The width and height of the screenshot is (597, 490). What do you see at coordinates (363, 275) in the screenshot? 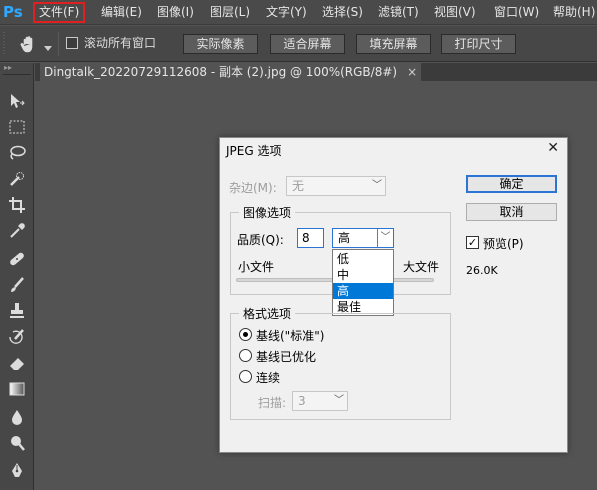
I see `quality-option-medium: 中` at bounding box center [363, 275].